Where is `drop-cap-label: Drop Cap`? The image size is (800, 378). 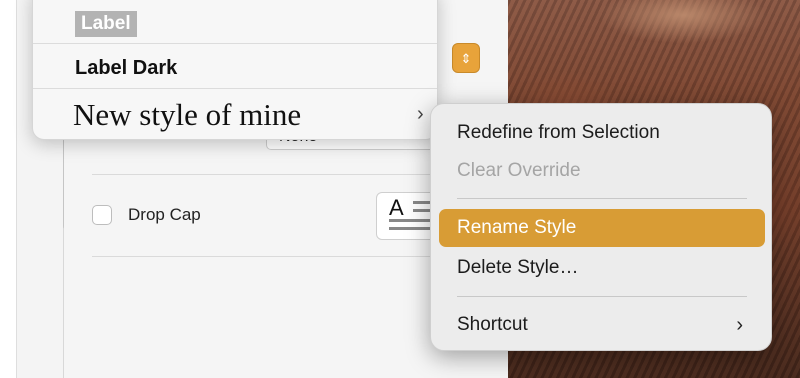
drop-cap-label: Drop Cap is located at coordinates (164, 214).